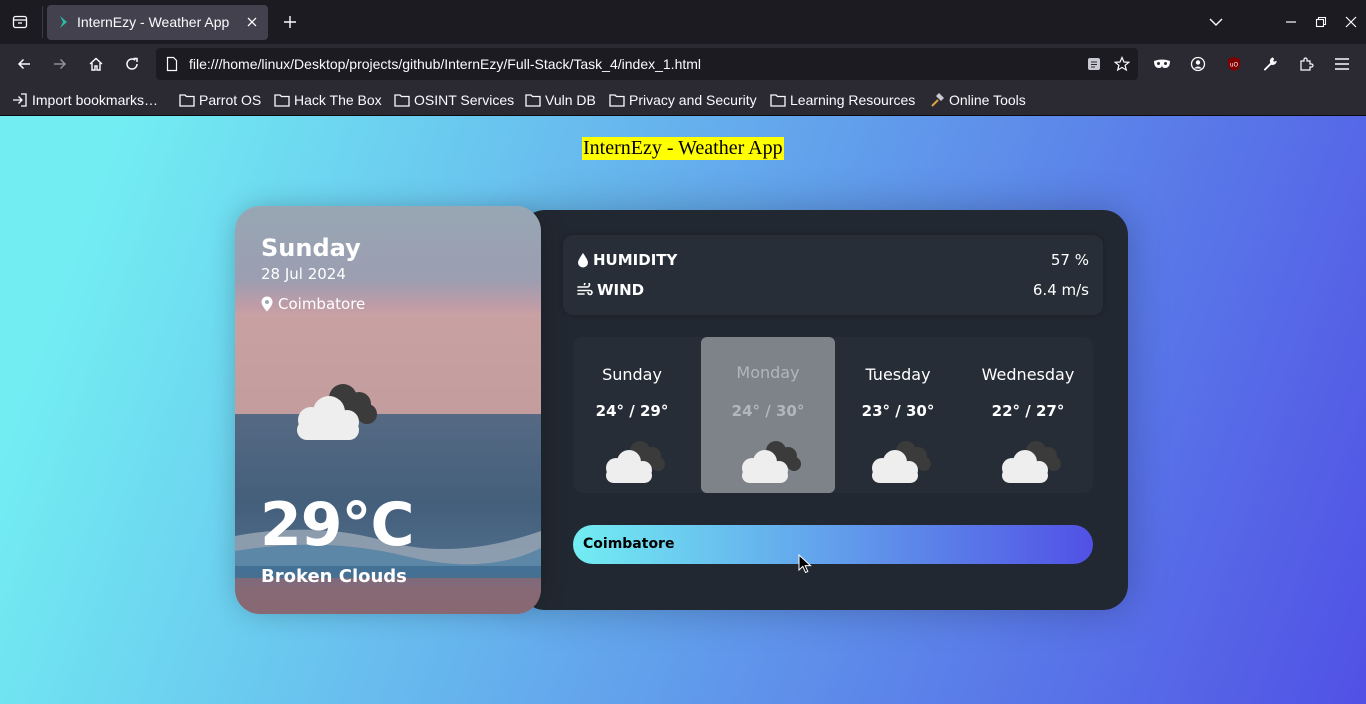  Describe the element at coordinates (1162, 64) in the screenshot. I see `private-mask-icon` at that location.